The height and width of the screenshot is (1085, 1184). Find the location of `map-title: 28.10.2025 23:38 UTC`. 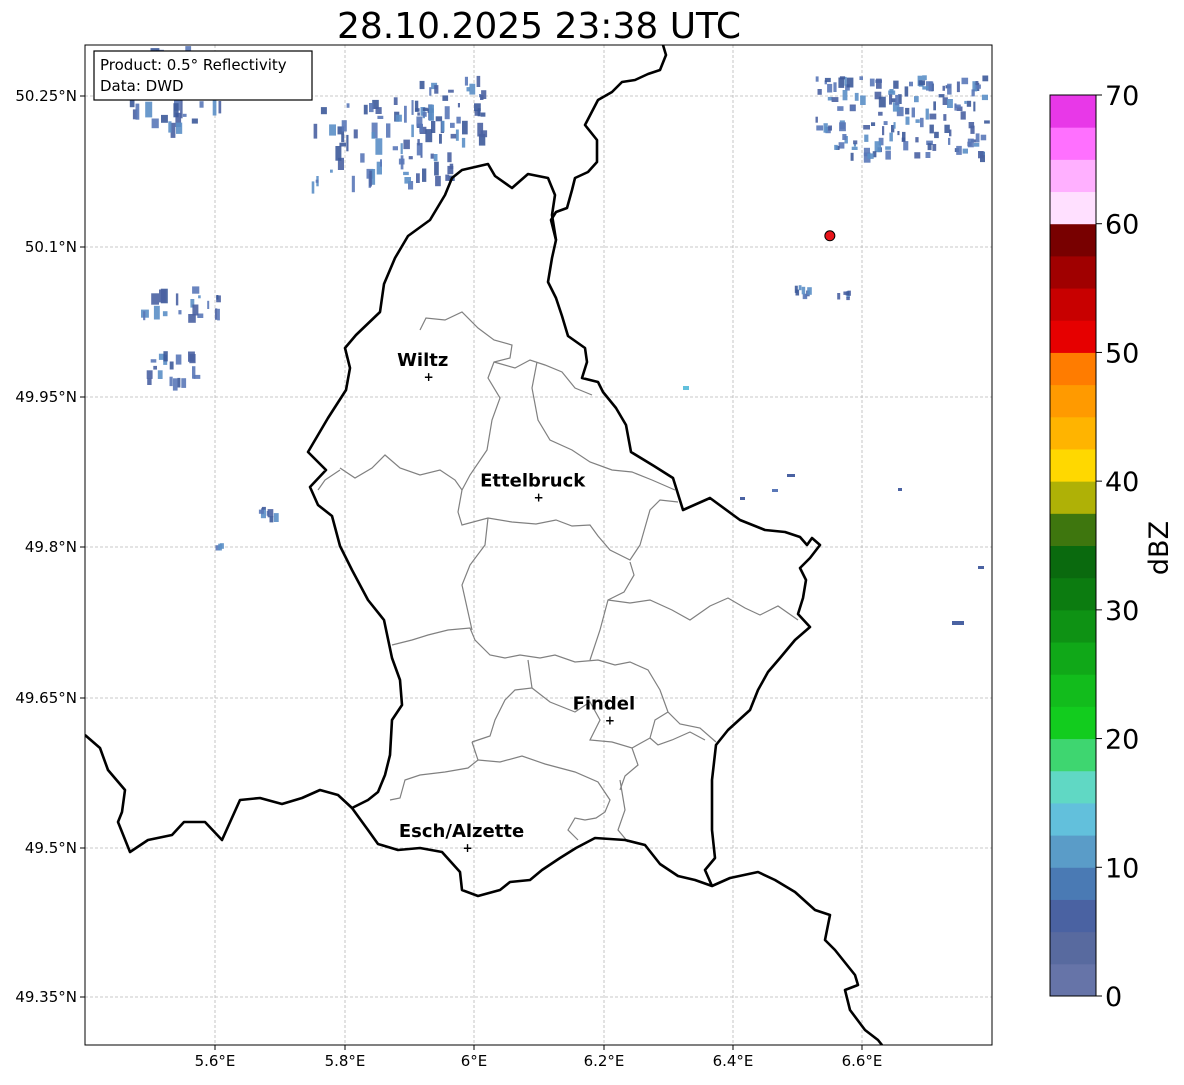

map-title: 28.10.2025 23:38 UTC is located at coordinates (539, 26).